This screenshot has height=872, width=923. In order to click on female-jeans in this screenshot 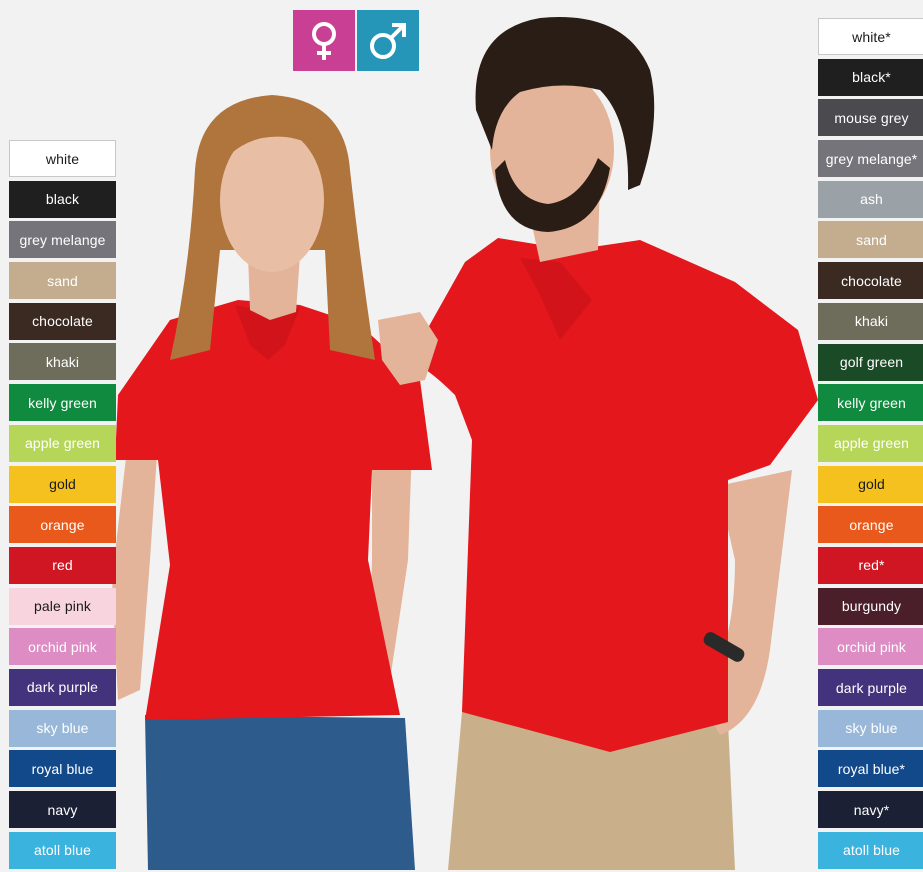, I will do `click(280, 792)`.